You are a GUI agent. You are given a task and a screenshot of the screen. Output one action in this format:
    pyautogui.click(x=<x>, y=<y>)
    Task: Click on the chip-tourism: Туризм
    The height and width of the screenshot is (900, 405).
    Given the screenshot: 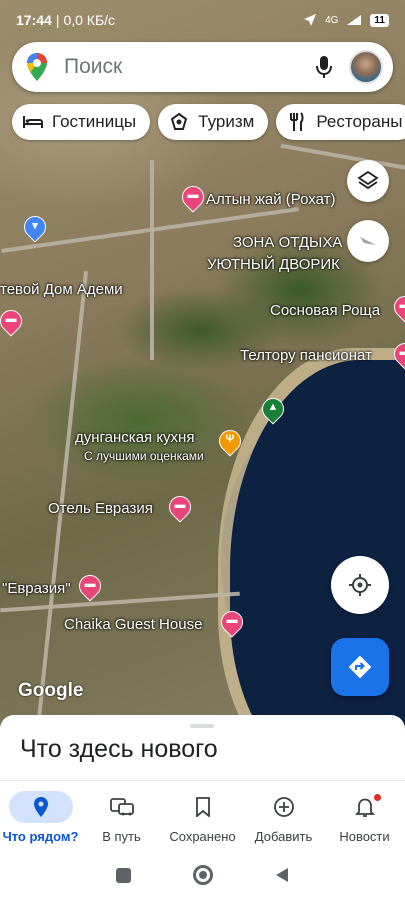 What is the action you would take?
    pyautogui.click(x=213, y=122)
    